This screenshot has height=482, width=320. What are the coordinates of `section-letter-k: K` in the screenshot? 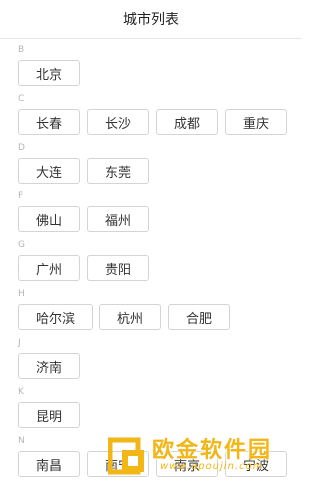 It's located at (21, 392).